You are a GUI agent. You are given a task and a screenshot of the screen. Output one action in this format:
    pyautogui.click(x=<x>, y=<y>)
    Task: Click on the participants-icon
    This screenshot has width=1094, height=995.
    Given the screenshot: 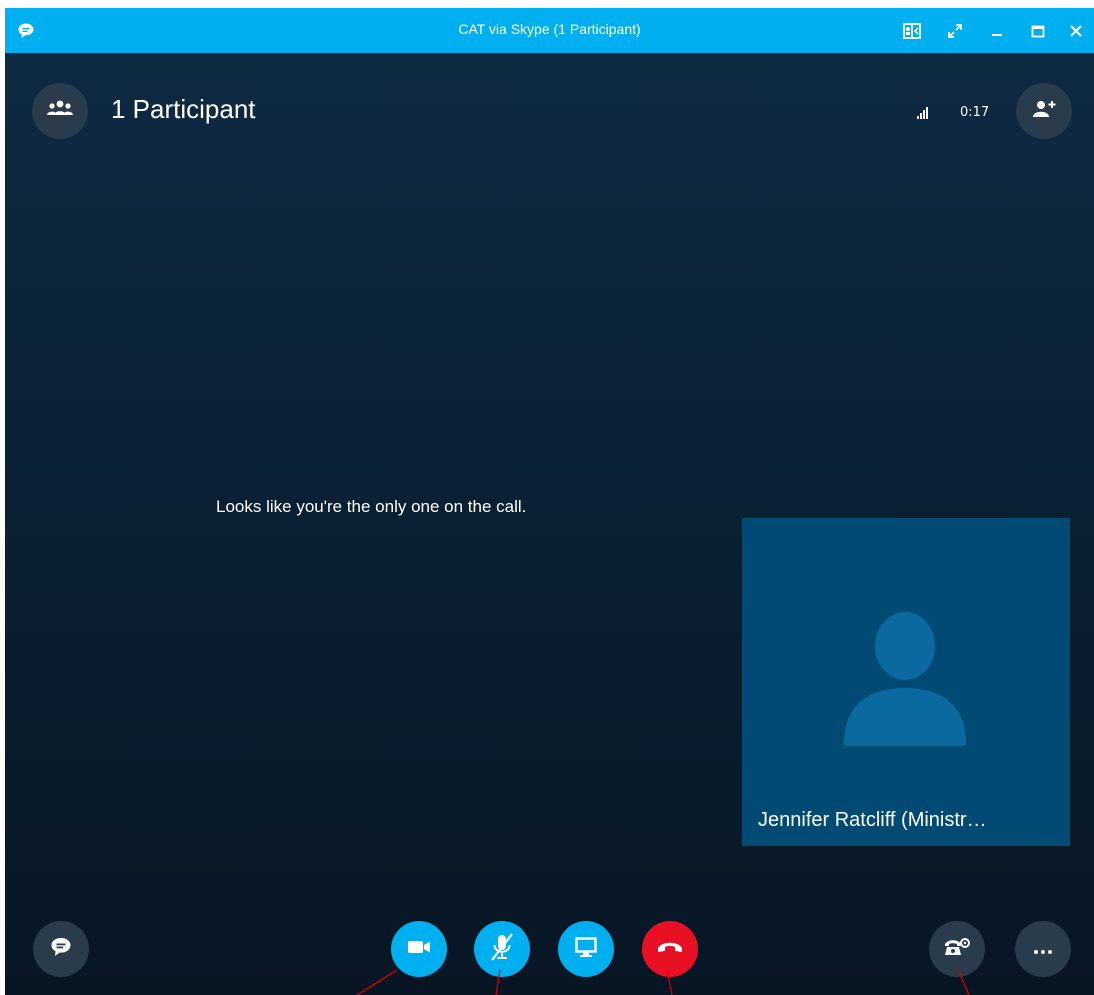 What is the action you would take?
    pyautogui.click(x=60, y=111)
    